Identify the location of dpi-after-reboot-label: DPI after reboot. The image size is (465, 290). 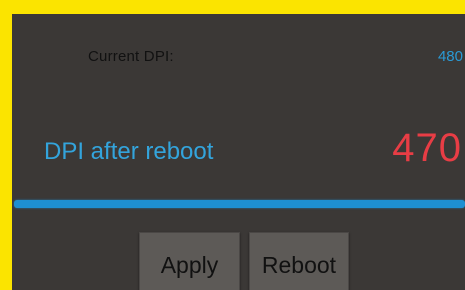
(129, 151).